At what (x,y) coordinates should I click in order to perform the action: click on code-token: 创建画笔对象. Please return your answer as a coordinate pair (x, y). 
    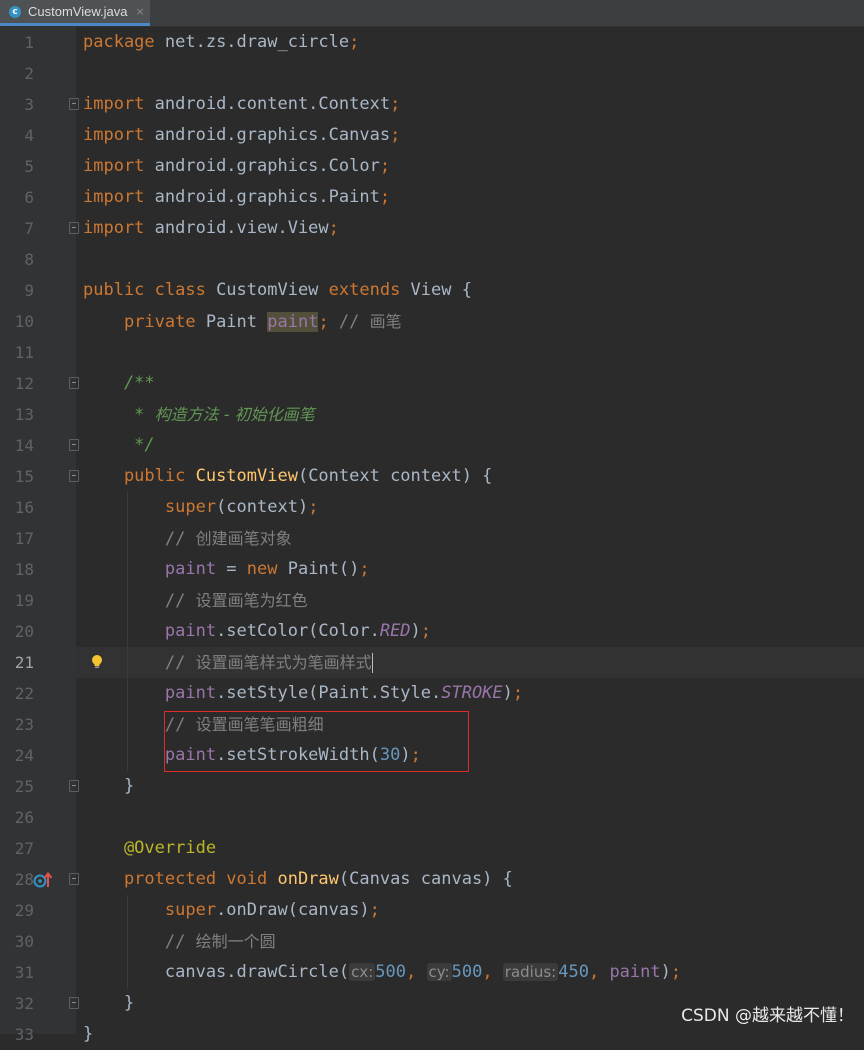
    Looking at the image, I should click on (243, 538).